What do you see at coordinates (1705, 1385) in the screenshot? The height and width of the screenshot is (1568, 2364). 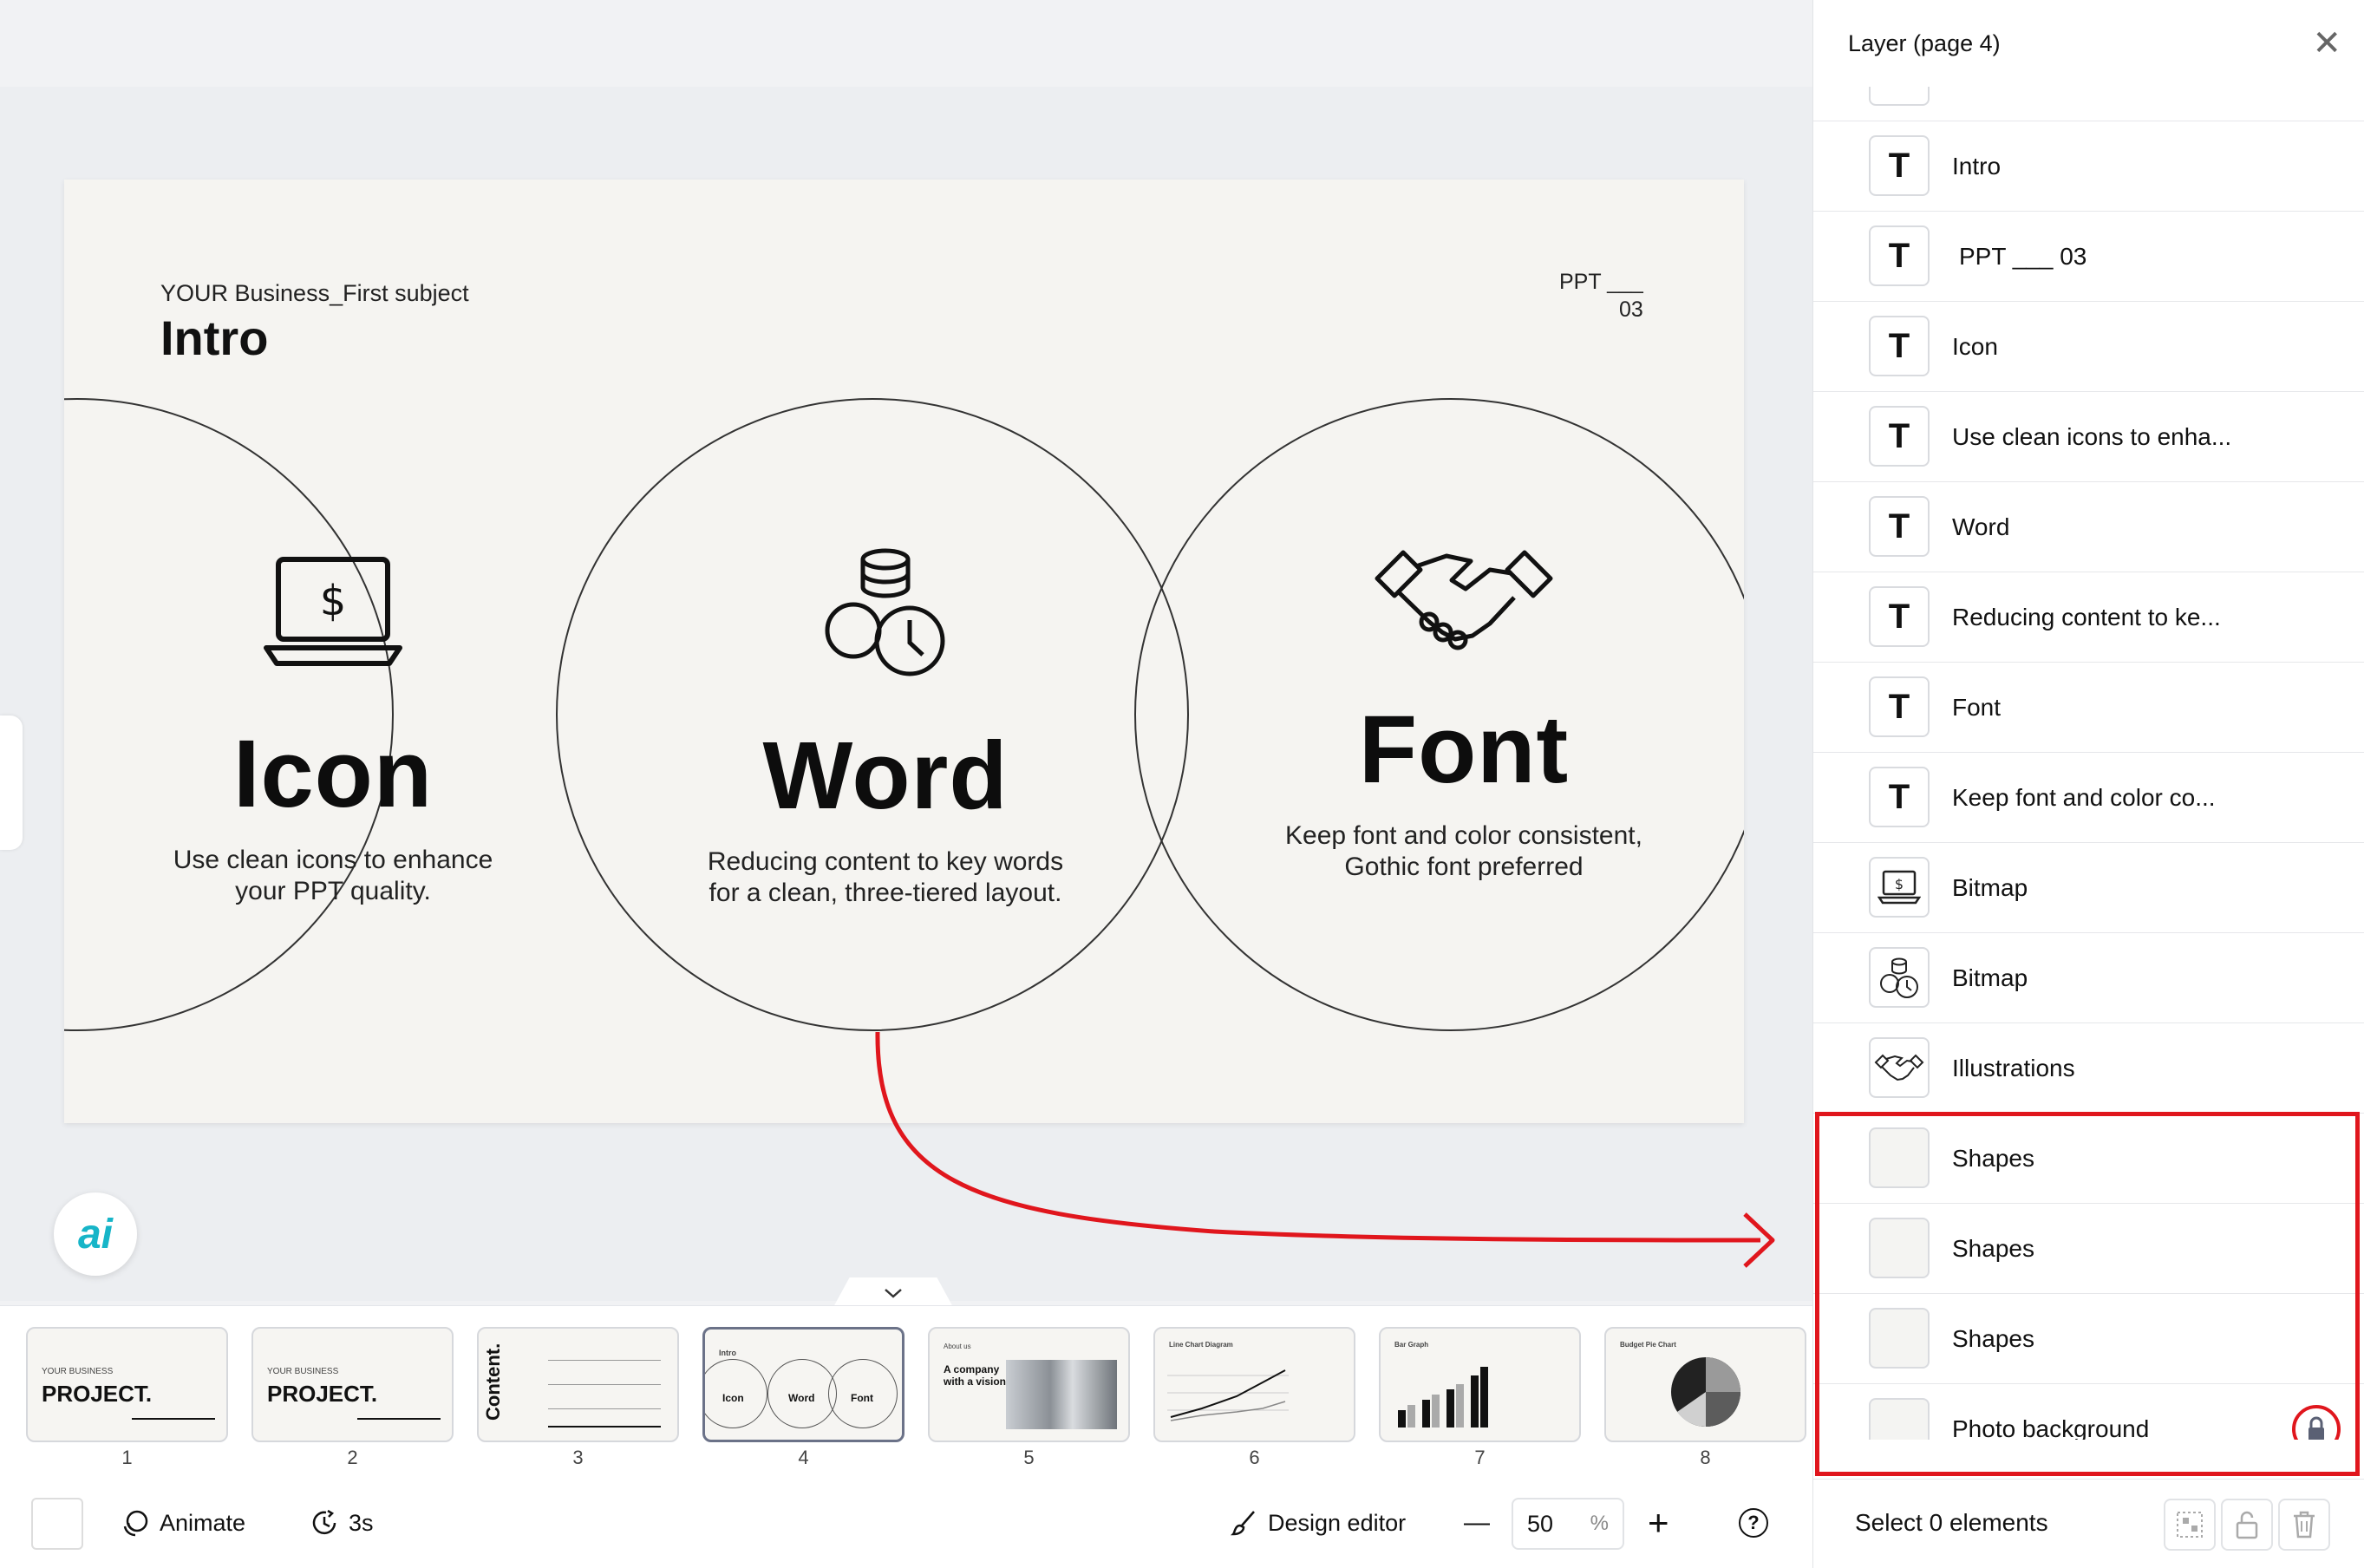 I see `page-thumbnail-8: Budget Pie Chart` at bounding box center [1705, 1385].